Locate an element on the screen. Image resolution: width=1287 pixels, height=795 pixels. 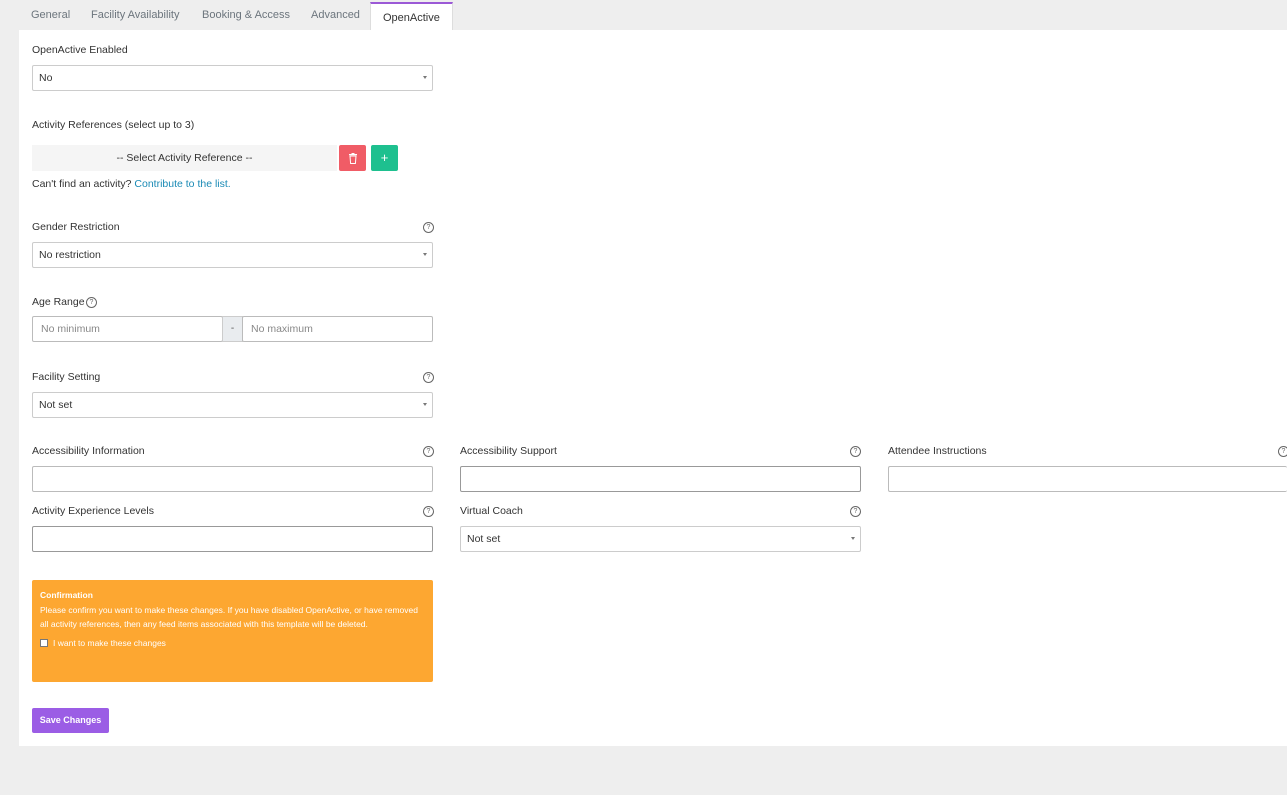
contribute-link: Contribute to the list. is located at coordinates (182, 184).